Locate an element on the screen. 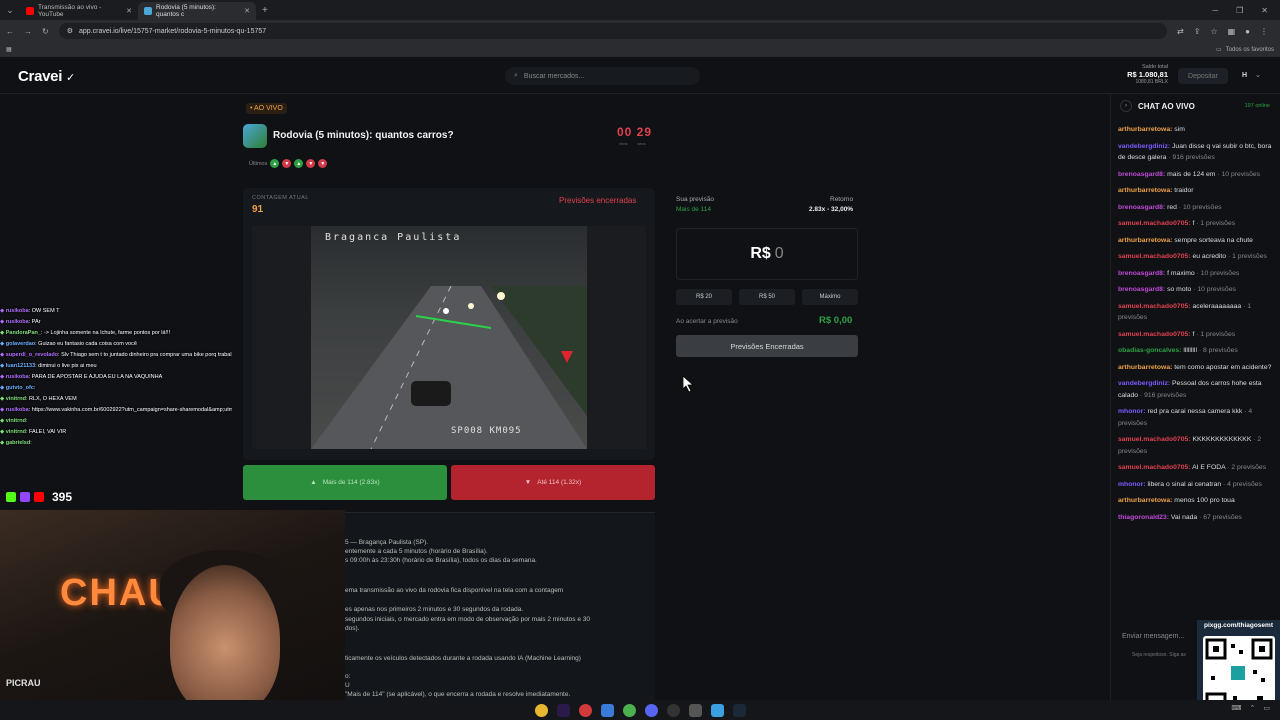 Image resolution: width=1280 pixels, height=720 pixels. back-icon: ← is located at coordinates (10, 31).